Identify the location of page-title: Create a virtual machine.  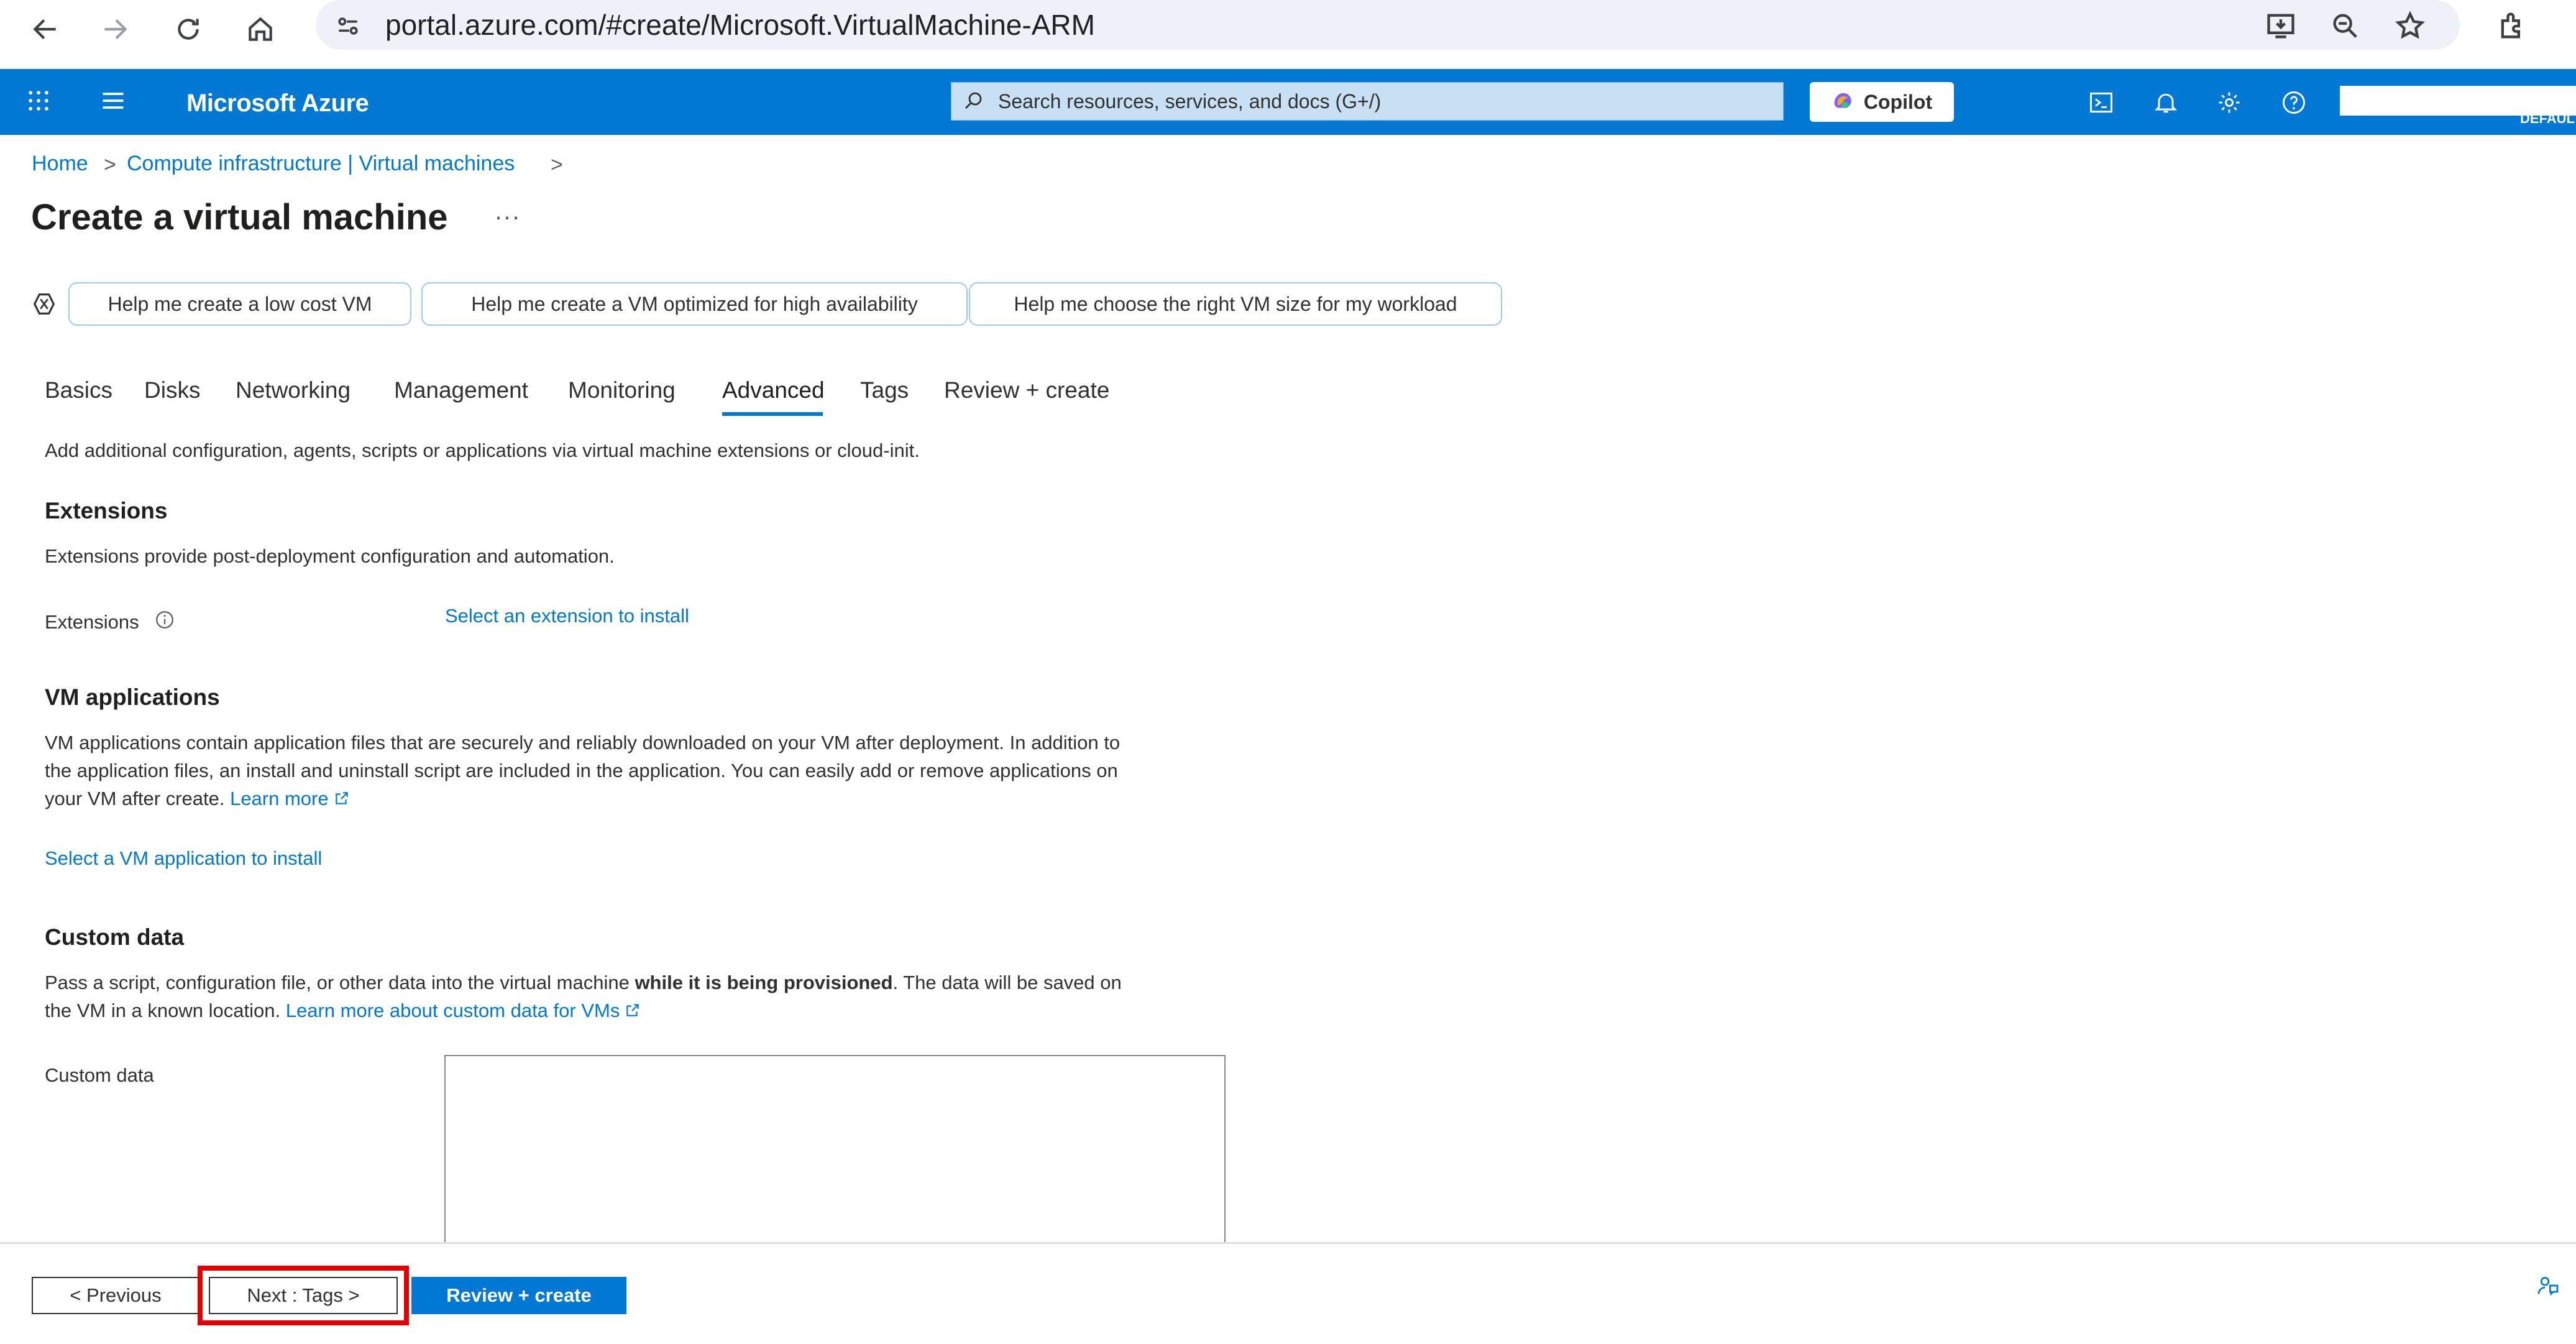
(239, 217).